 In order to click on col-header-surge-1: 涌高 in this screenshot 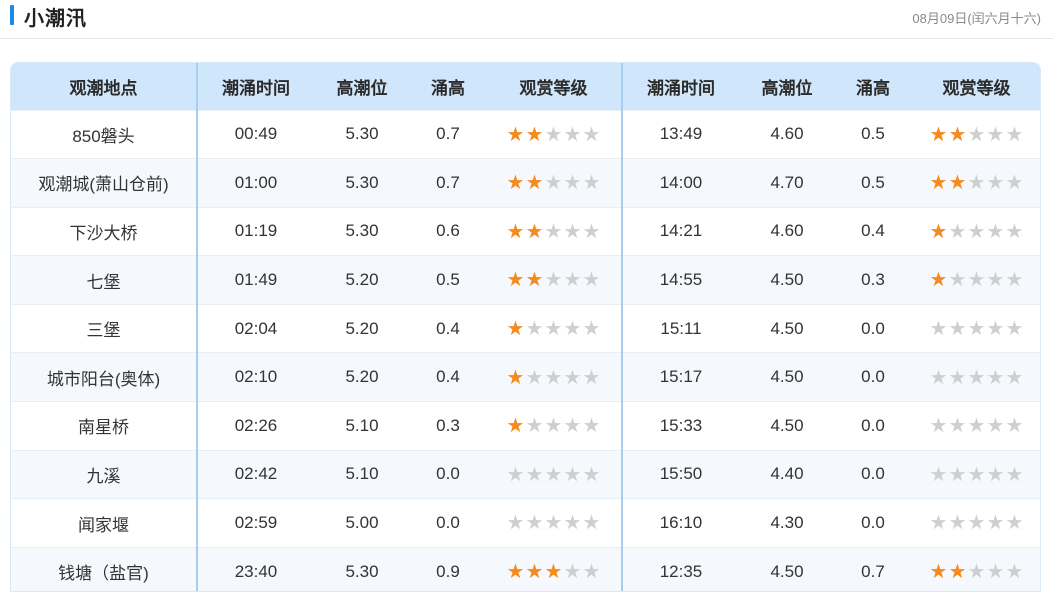, I will do `click(448, 88)`.